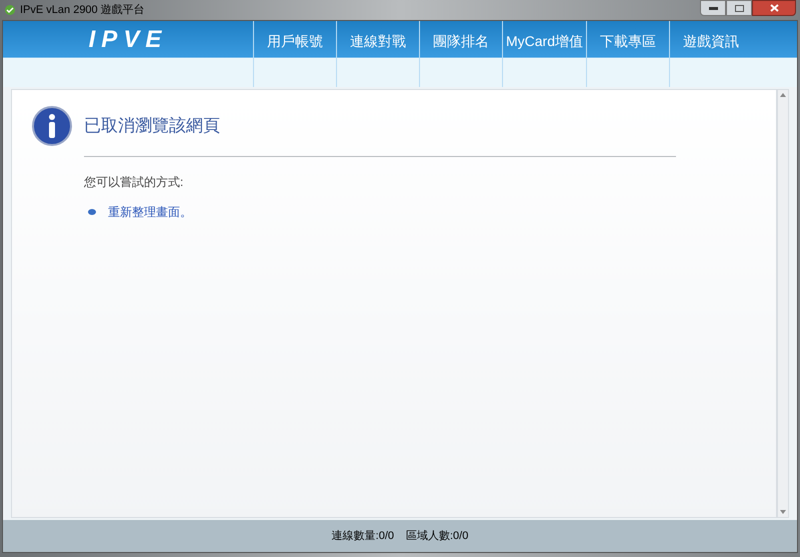 The image size is (800, 557). I want to click on app-icon, so click(10, 10).